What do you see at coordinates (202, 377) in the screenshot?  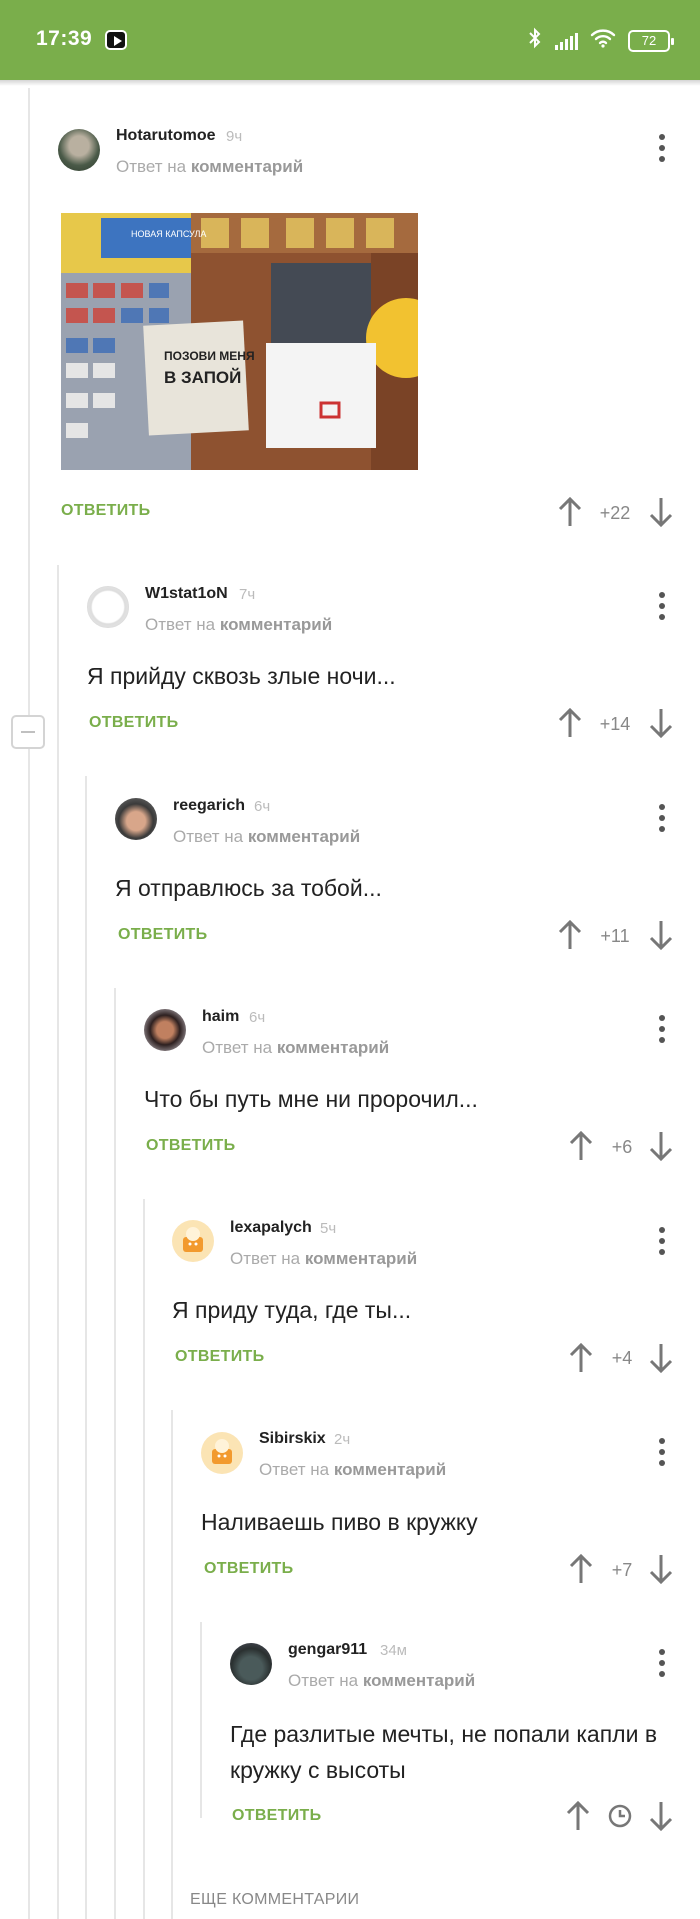 I see `bag-print-line2: В ЗАПОЙ` at bounding box center [202, 377].